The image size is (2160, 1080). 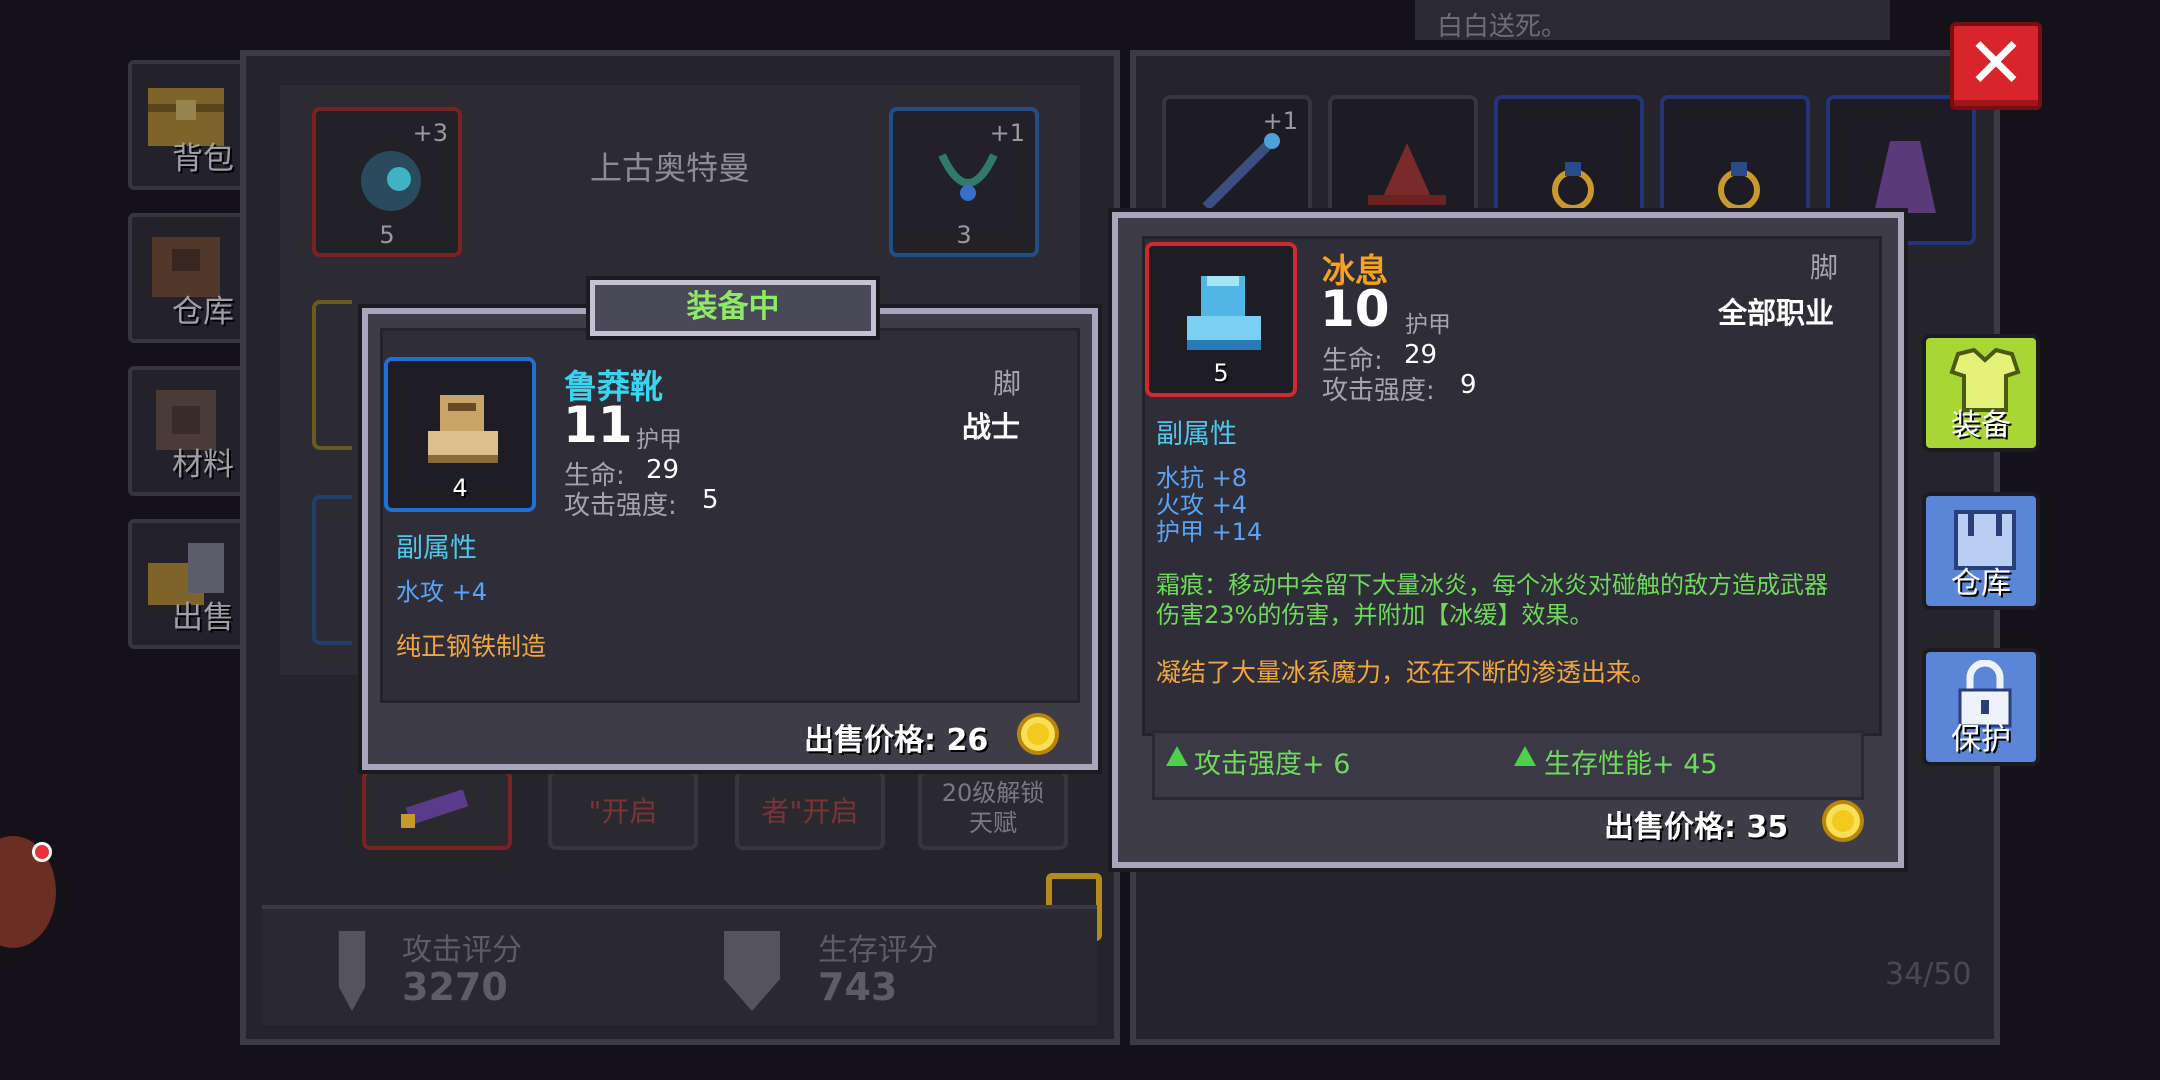 I want to click on compare-attack-diff: 攻击强度+ 6, so click(x=1272, y=764).